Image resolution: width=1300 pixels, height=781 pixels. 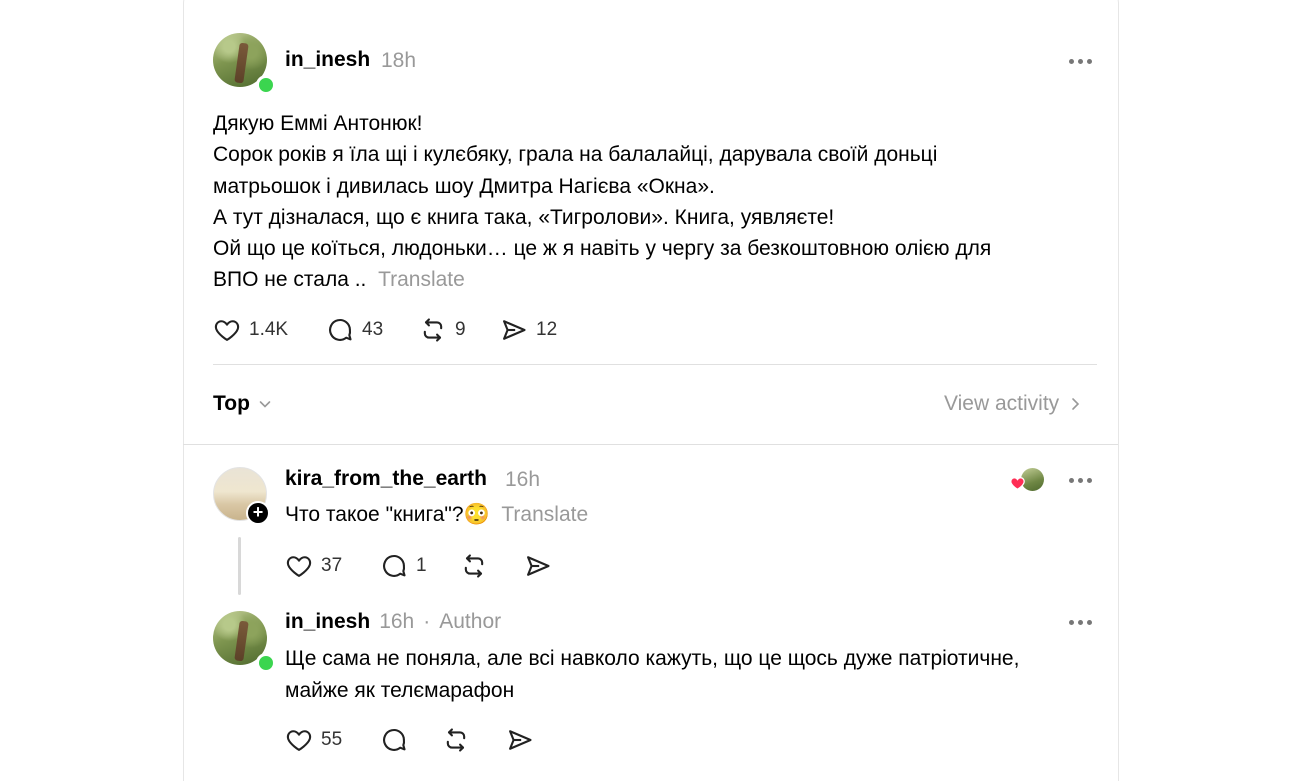 What do you see at coordinates (318, 123) in the screenshot?
I see `post-line: Дякую Еммі Антонюк!` at bounding box center [318, 123].